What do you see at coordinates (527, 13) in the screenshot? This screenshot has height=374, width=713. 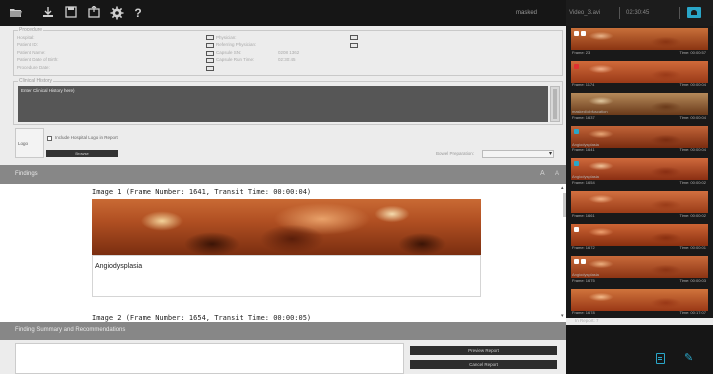 I see `masked-label: masked` at bounding box center [527, 13].